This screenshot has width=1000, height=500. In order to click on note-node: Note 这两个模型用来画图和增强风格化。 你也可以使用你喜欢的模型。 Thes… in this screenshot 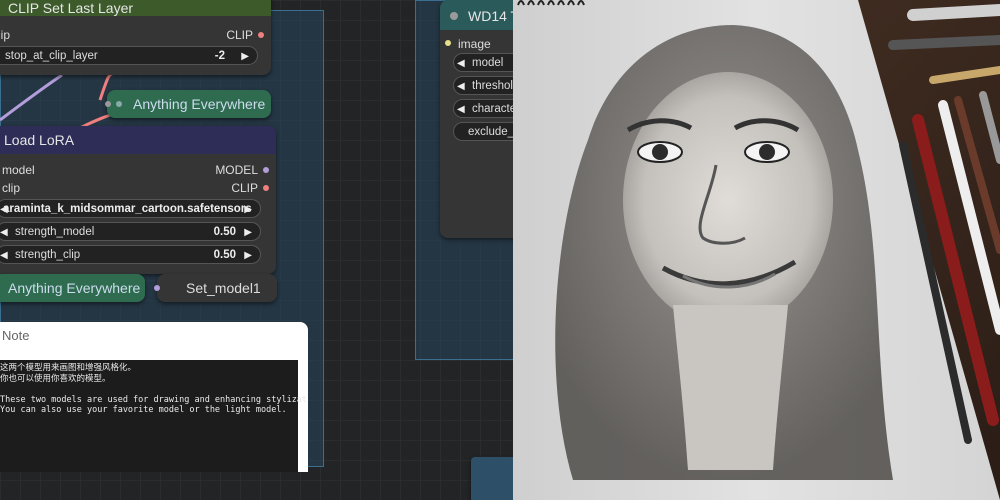, I will do `click(154, 397)`.